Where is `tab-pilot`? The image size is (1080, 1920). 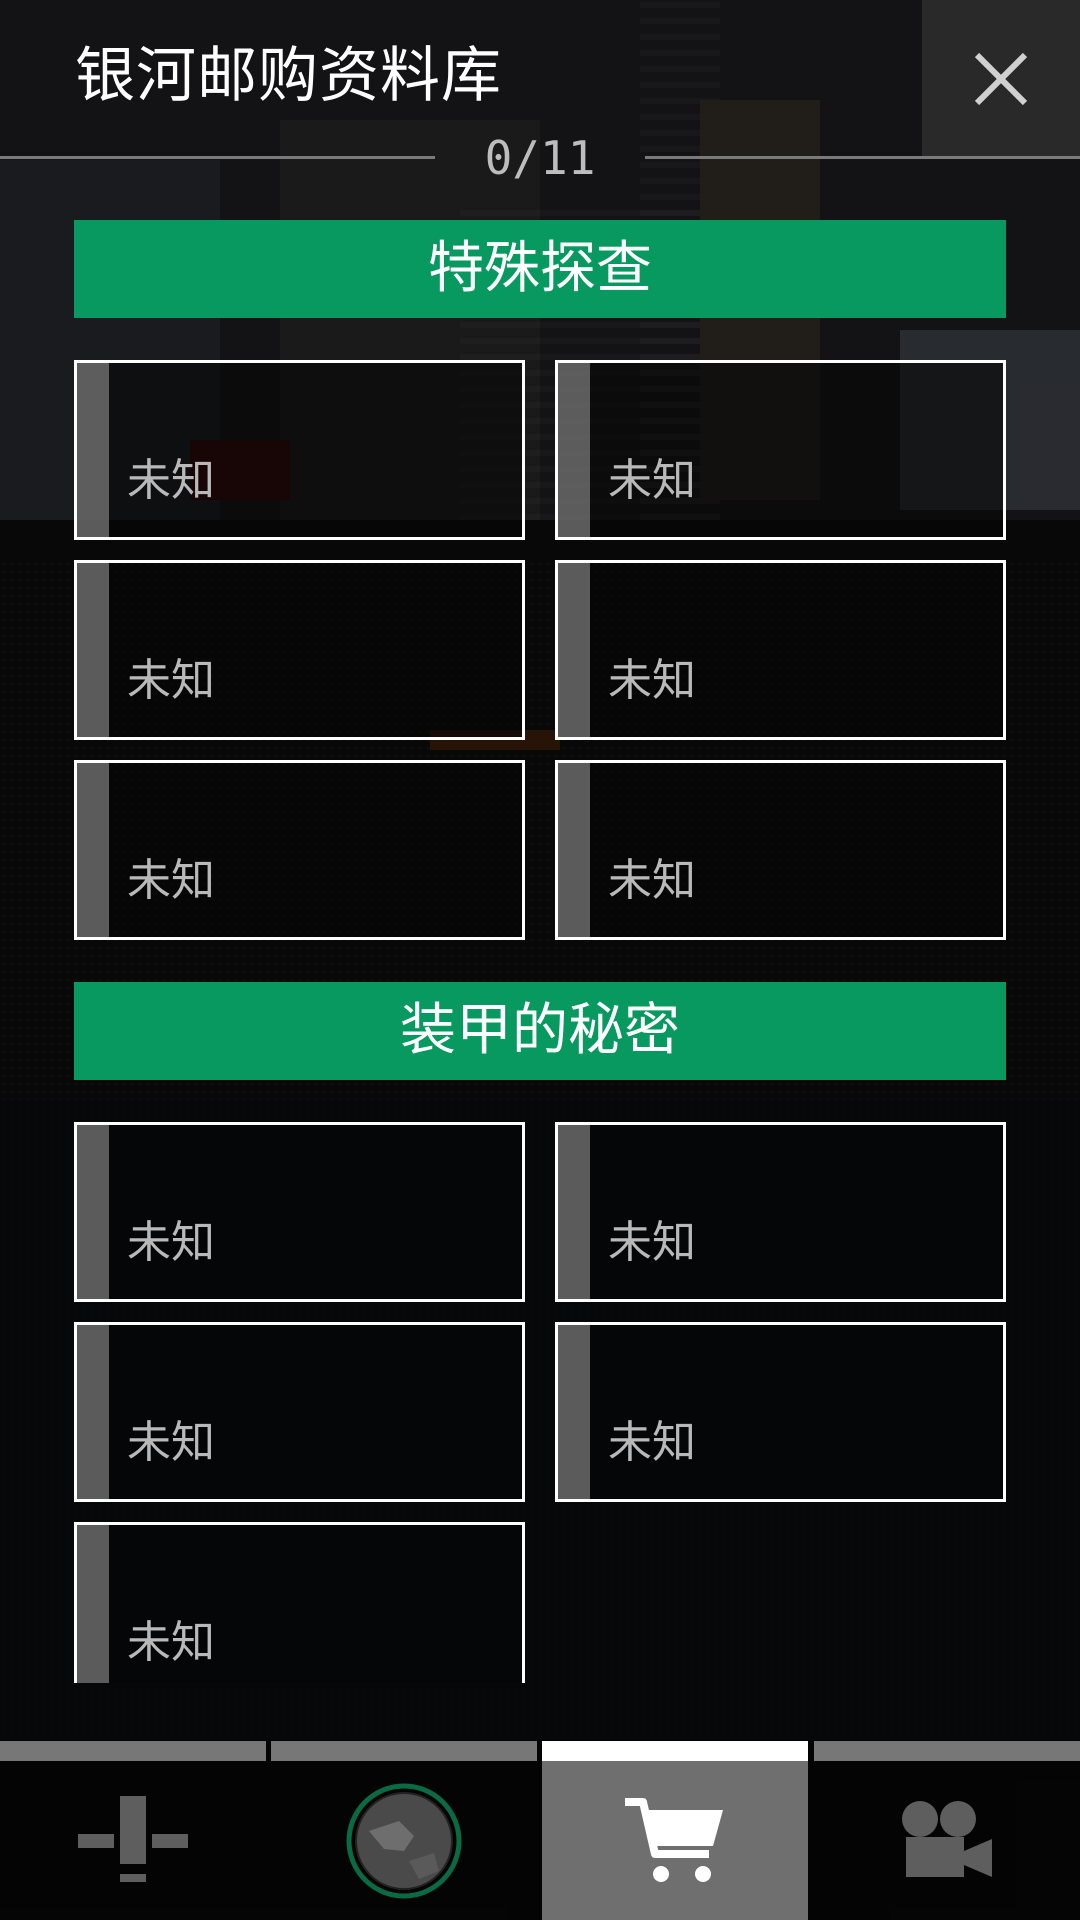
tab-pilot is located at coordinates (133, 1830).